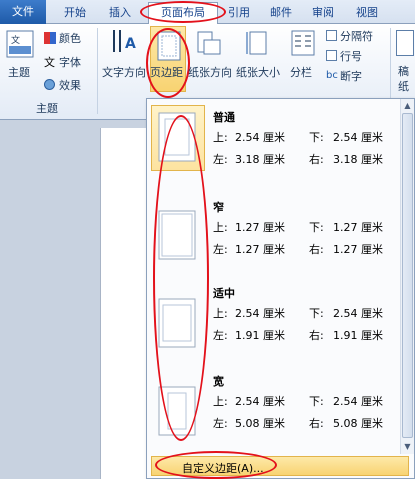 The image size is (415, 479). Describe the element at coordinates (298, 335) in the screenshot. I see `margin-row-left-right: 左: 1.91 厘米 右: 1.91 厘米` at that location.